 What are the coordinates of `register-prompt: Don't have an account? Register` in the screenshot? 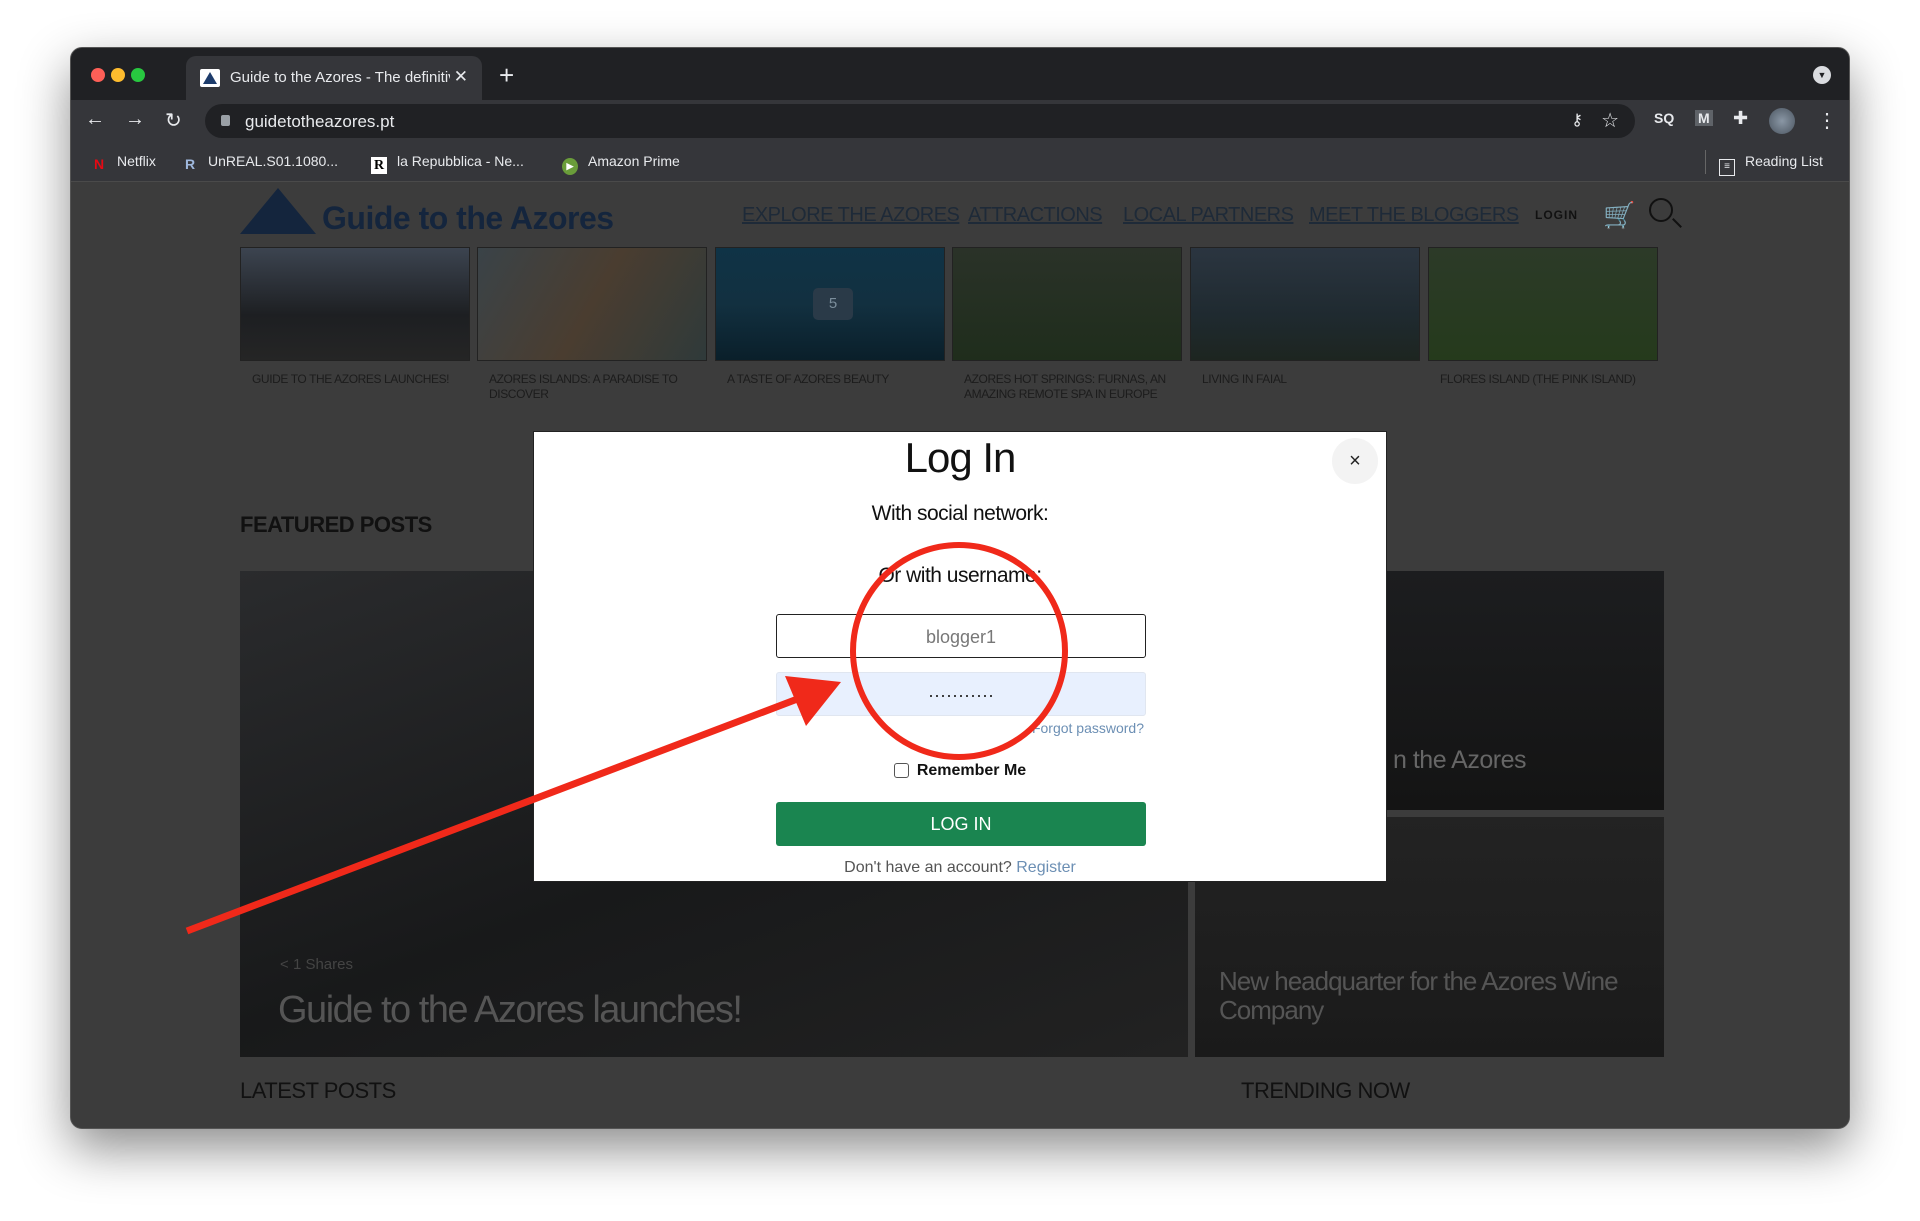 It's located at (960, 868).